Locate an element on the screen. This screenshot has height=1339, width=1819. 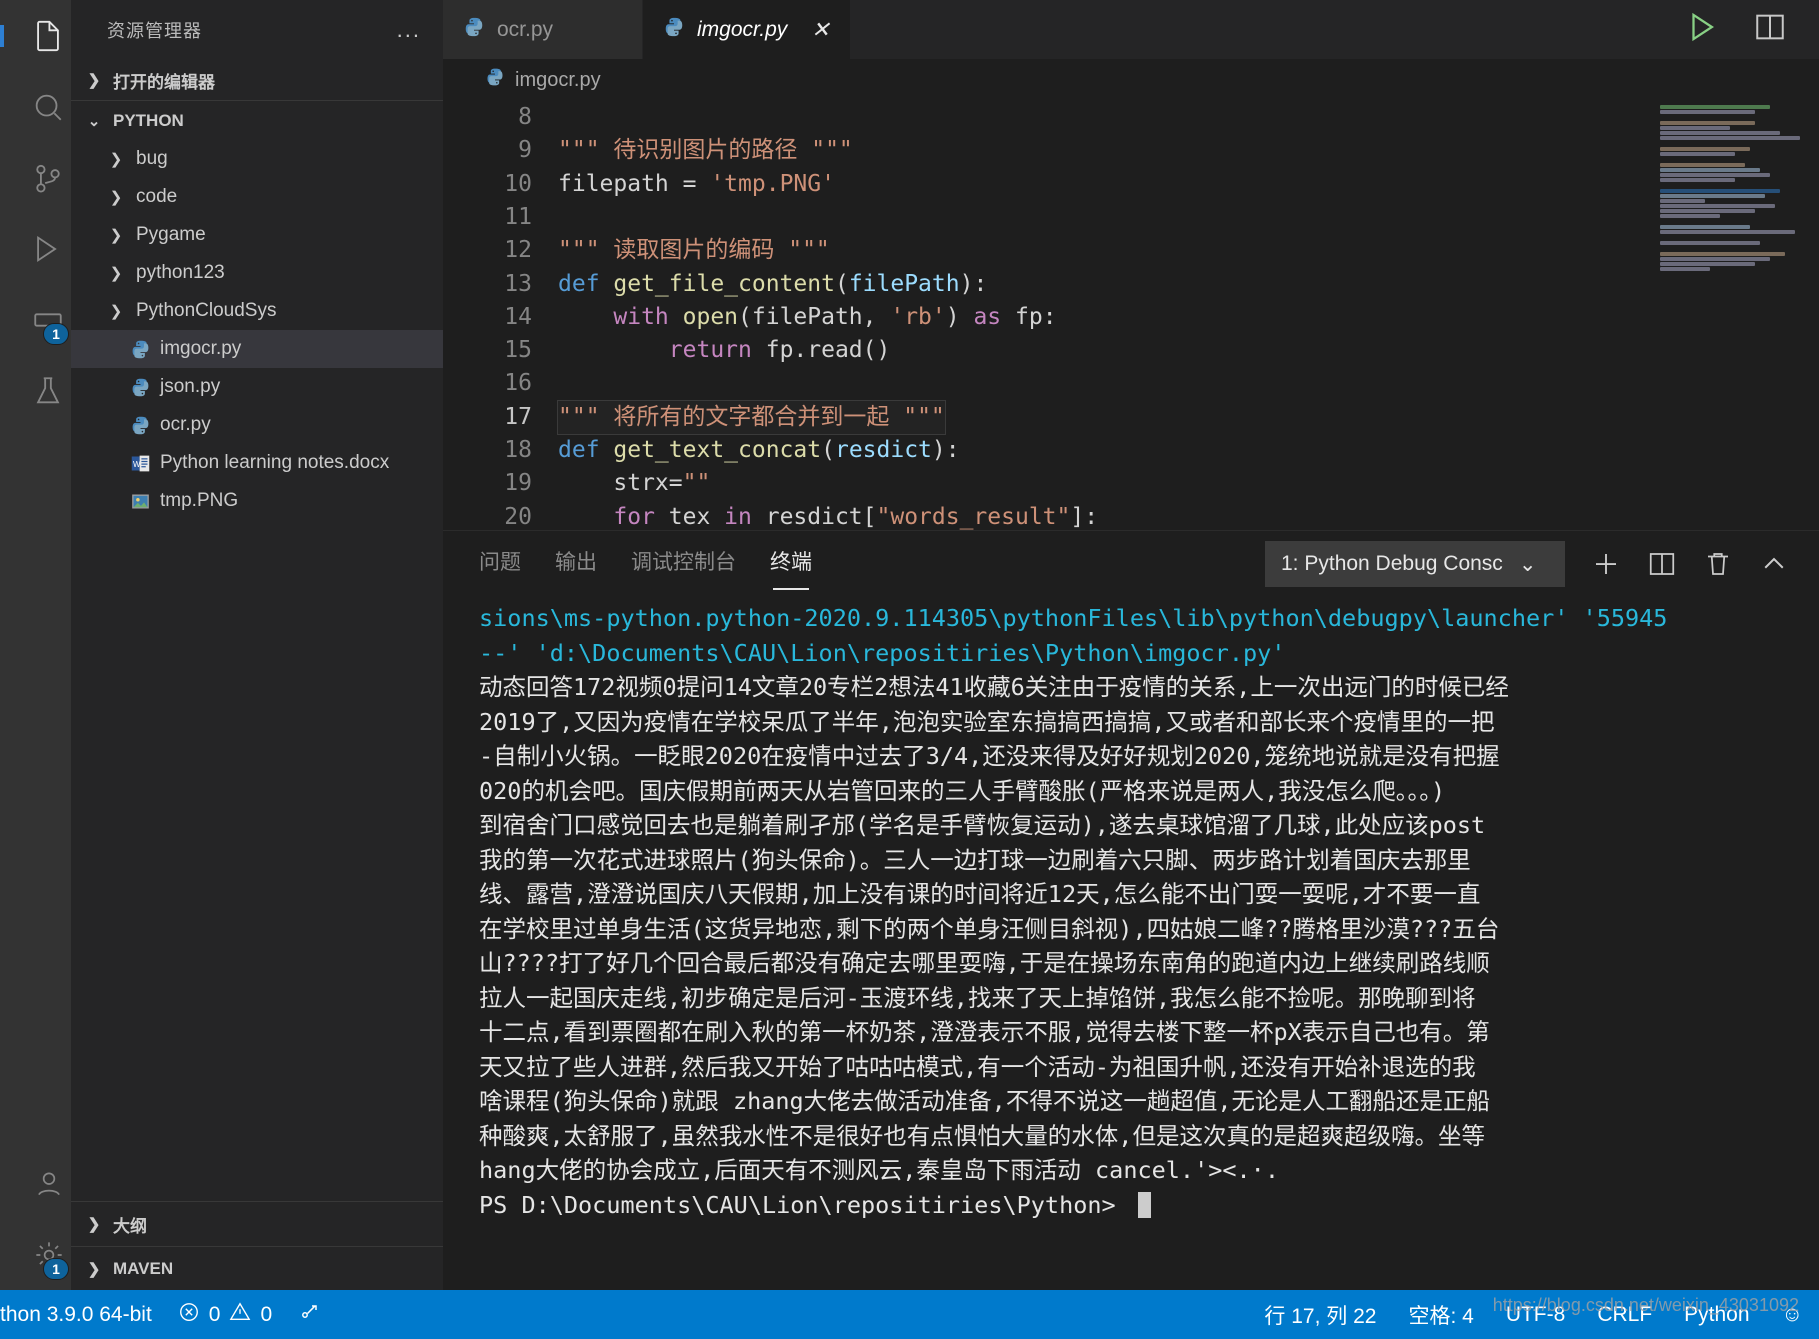
account-icon is located at coordinates (49, 1184).